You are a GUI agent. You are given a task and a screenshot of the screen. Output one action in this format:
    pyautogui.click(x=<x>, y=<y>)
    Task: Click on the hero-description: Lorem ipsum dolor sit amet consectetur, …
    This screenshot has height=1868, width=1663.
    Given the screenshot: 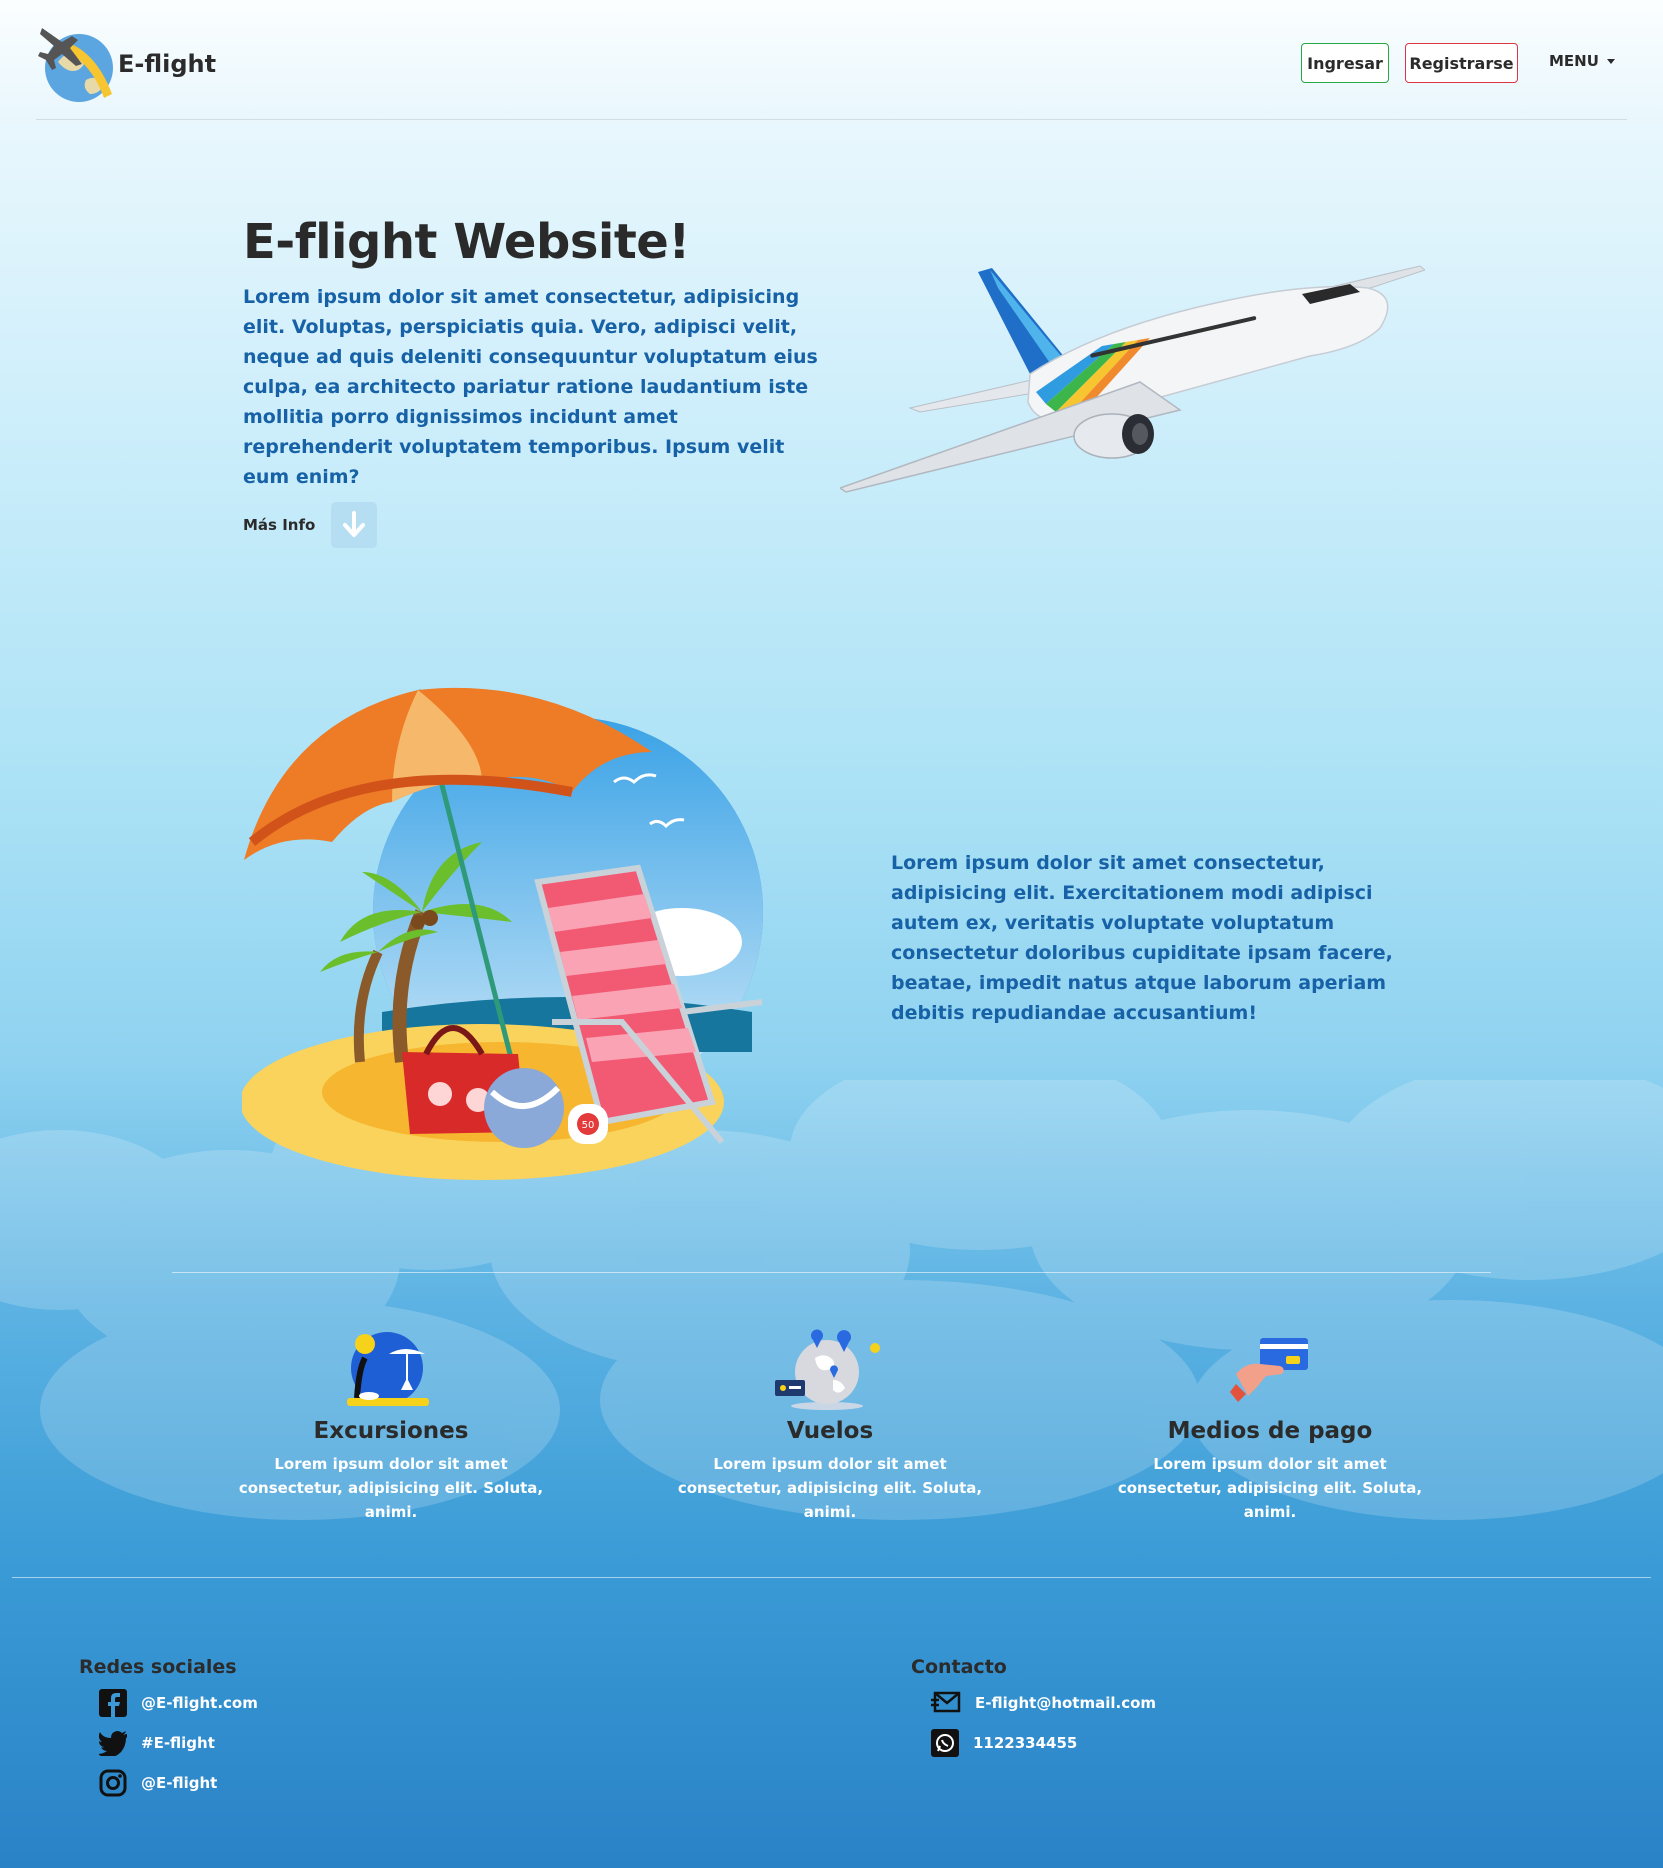 What is the action you would take?
    pyautogui.click(x=530, y=387)
    